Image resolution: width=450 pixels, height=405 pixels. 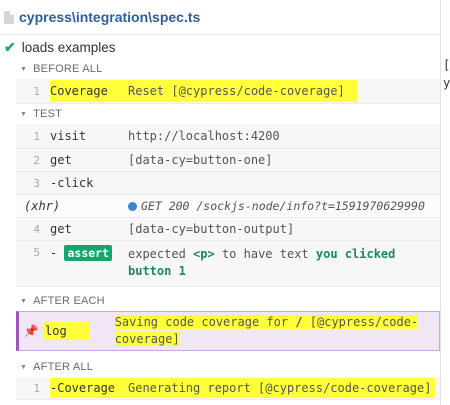 What do you see at coordinates (147, 339) in the screenshot?
I see `log-text-3: coverage]` at bounding box center [147, 339].